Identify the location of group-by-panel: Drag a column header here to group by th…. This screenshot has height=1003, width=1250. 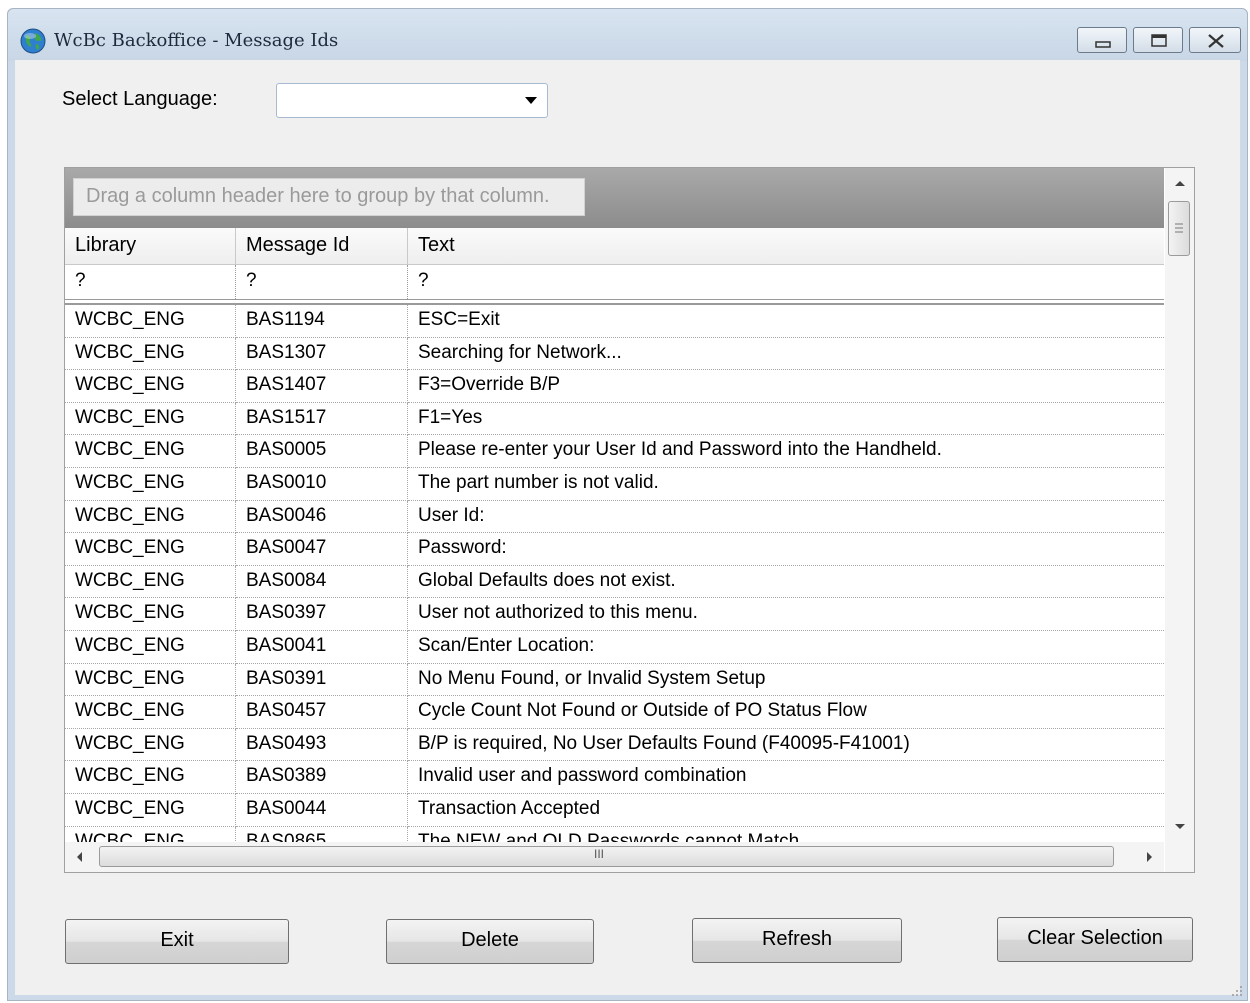
(614, 198).